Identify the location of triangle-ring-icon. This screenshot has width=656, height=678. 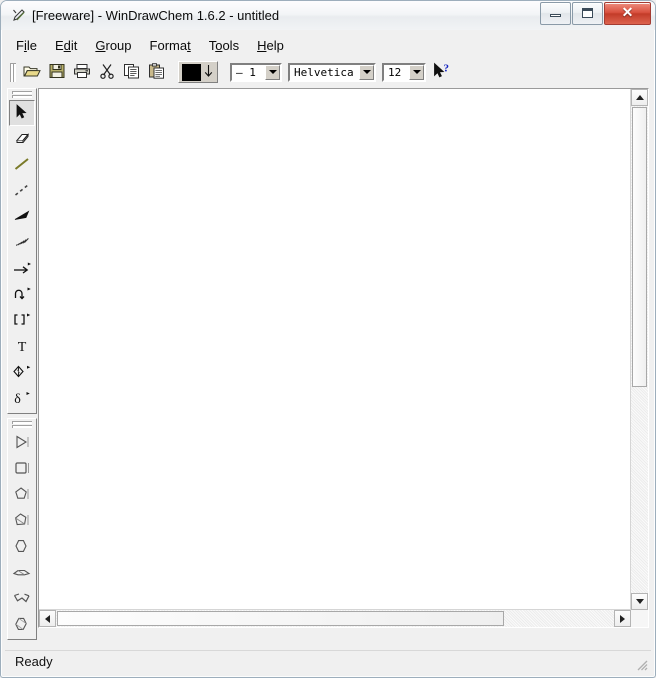
(22, 443).